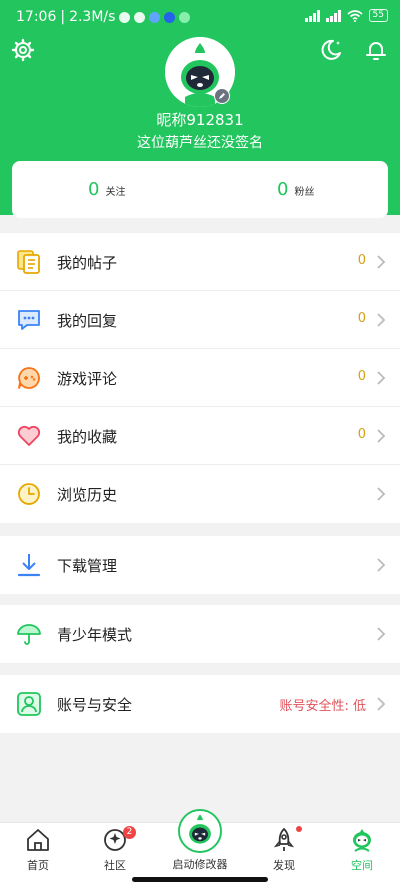 This screenshot has height=888, width=400. I want to click on edit-avatar-button, so click(222, 96).